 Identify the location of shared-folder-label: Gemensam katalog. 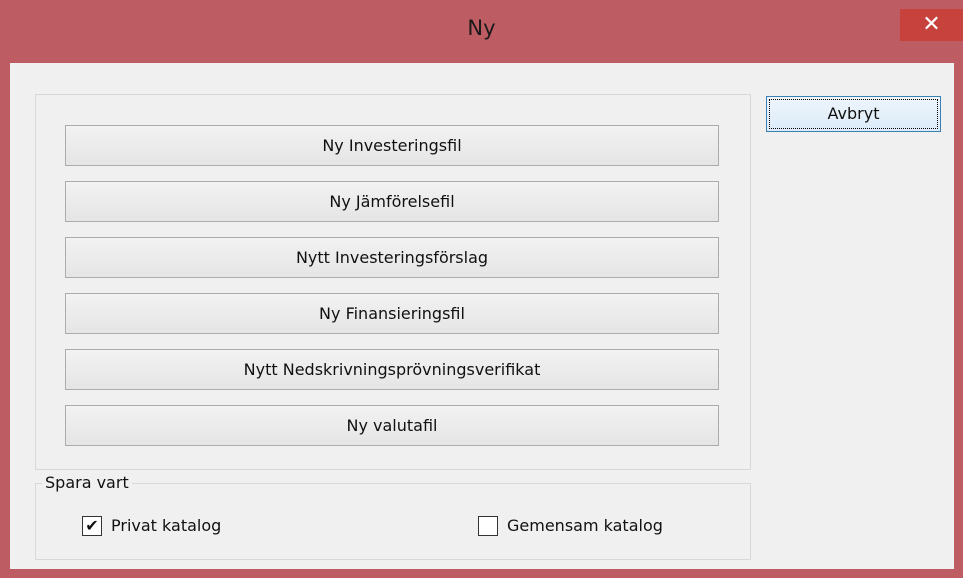
(585, 525).